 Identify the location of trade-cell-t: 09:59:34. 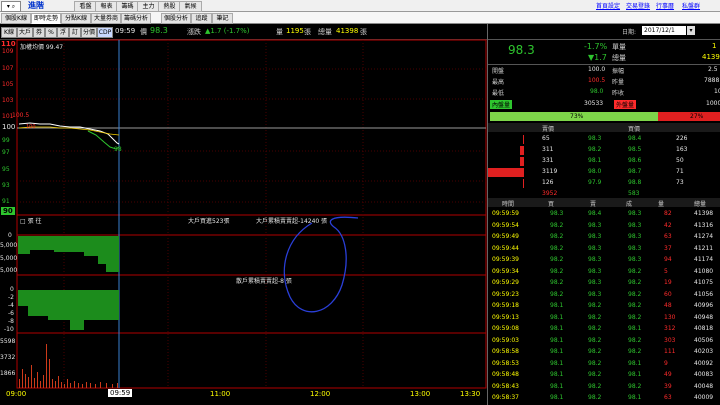
(505, 271).